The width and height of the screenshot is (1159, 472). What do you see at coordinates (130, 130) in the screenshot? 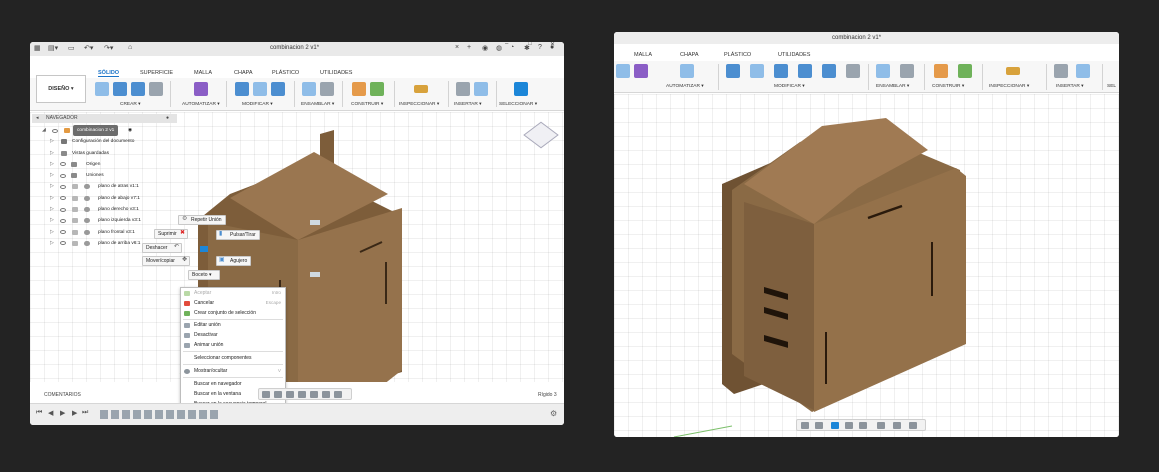
I see `activate-radio-icon: ◉` at bounding box center [130, 130].